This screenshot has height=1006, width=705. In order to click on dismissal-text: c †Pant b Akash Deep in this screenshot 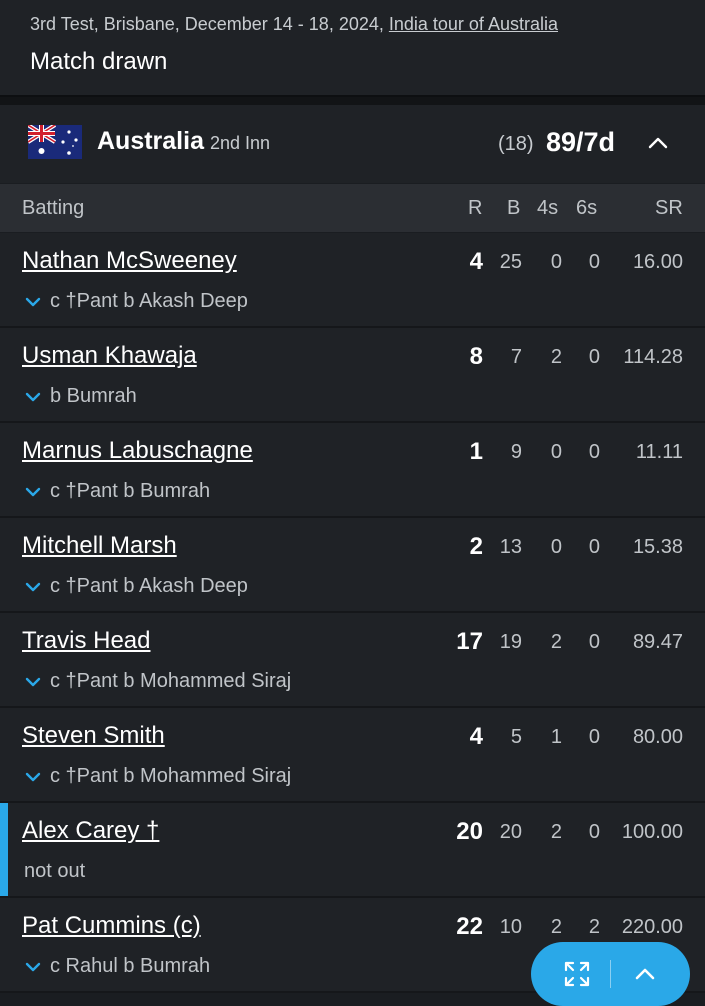, I will do `click(149, 301)`.